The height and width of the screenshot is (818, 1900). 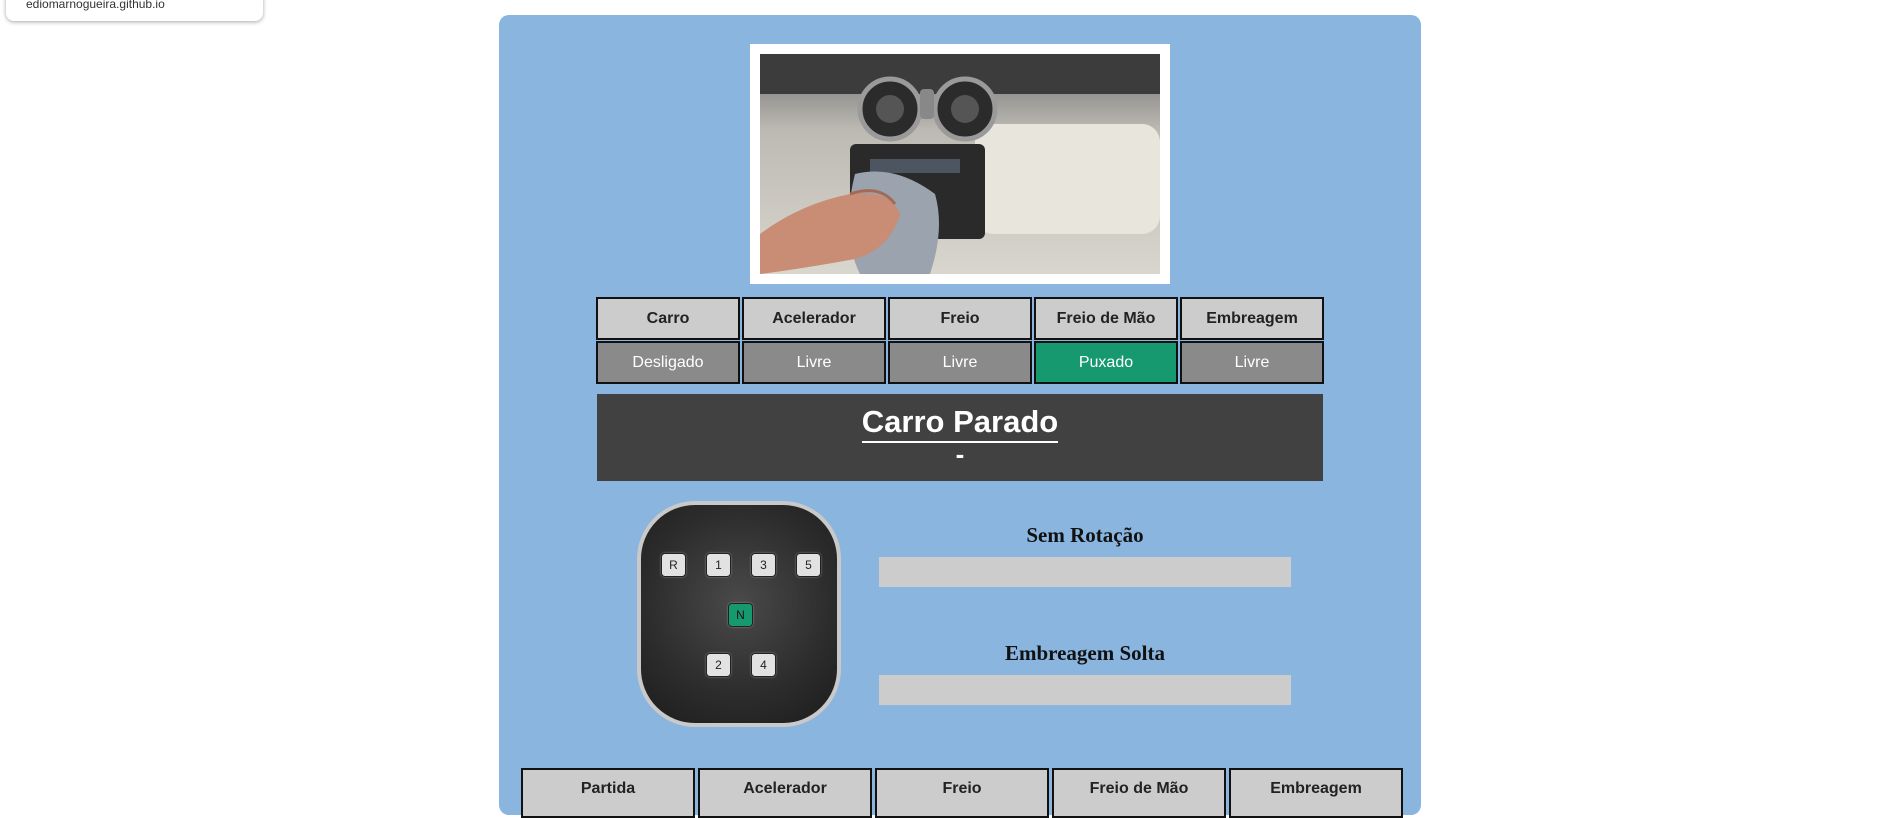 I want to click on gear-r-button: R, so click(x=673, y=565).